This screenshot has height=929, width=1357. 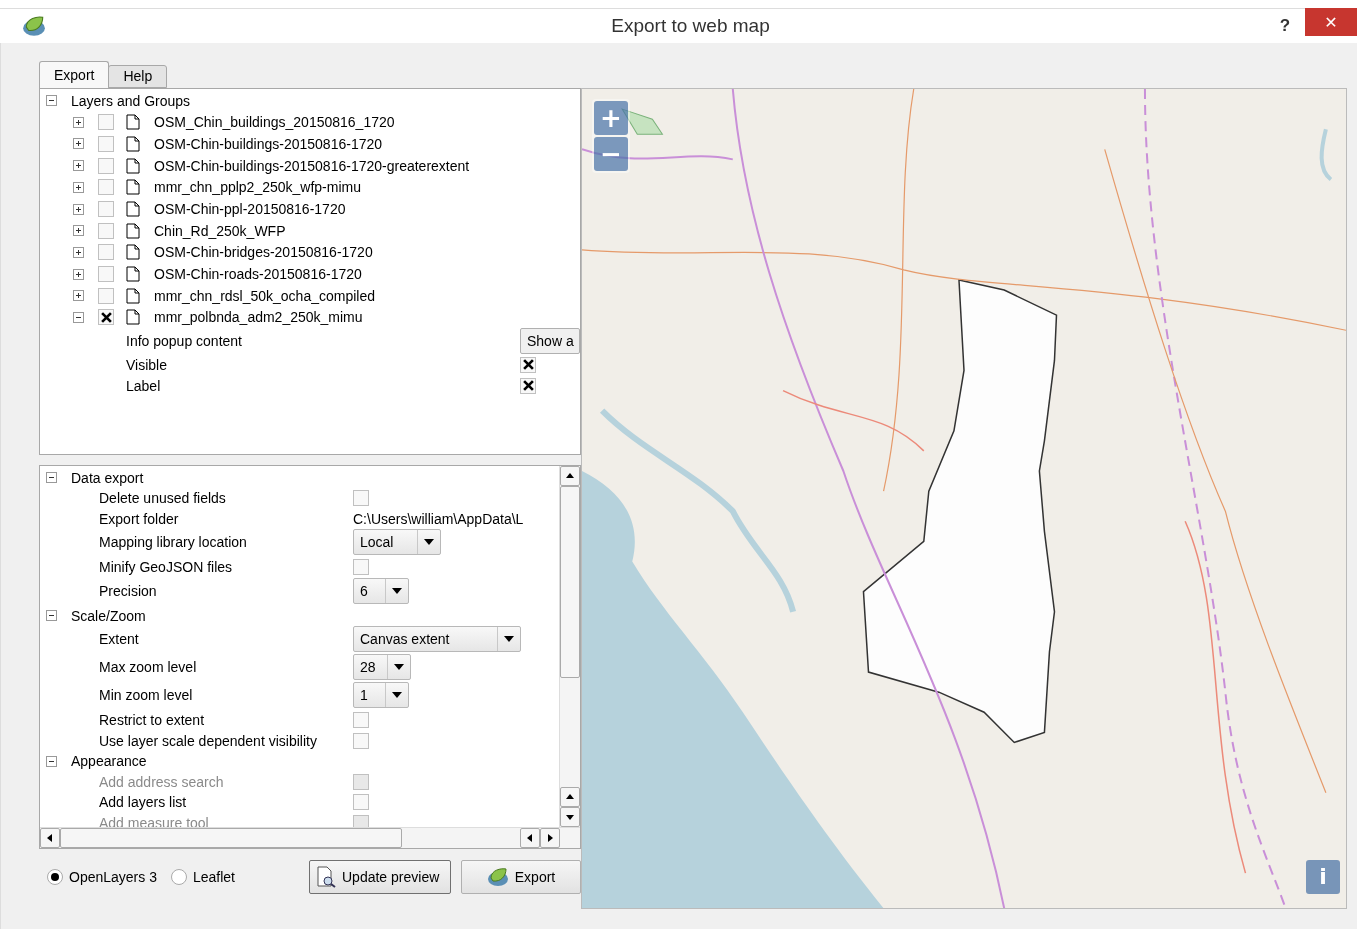 What do you see at coordinates (258, 274) in the screenshot?
I see `layer-name: OSM-Chin-roads-20150816-1720` at bounding box center [258, 274].